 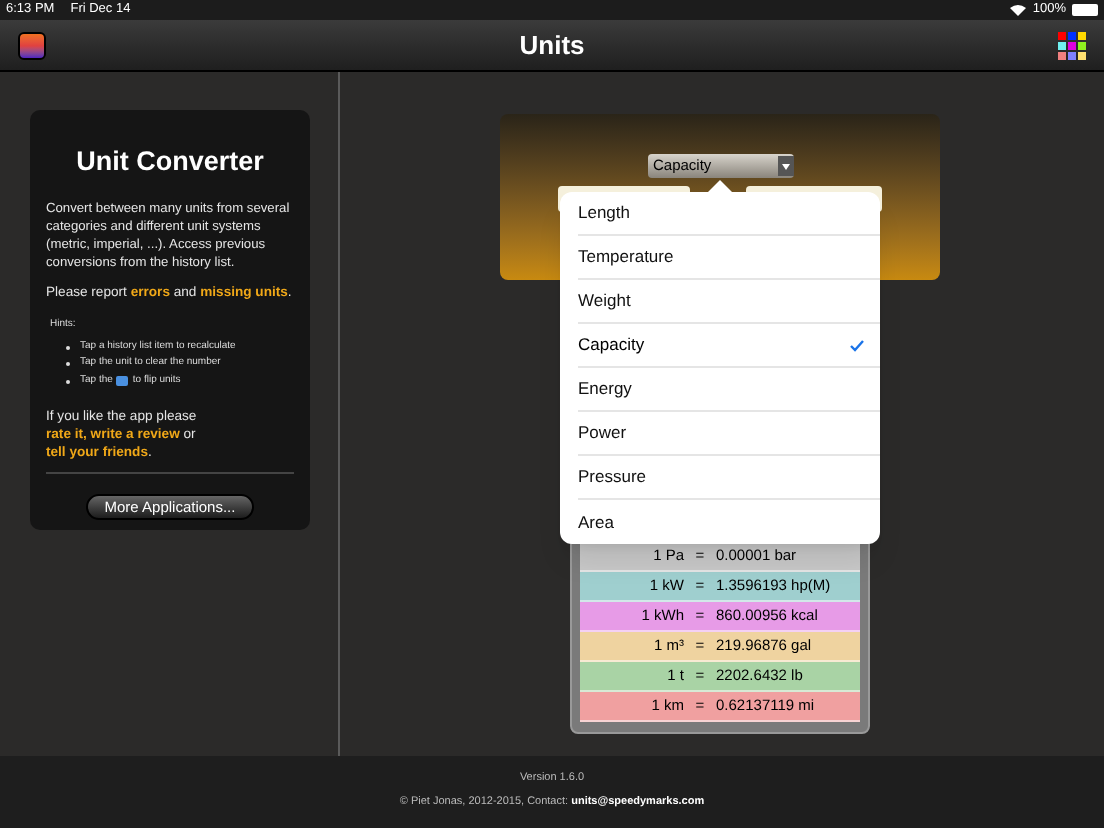 What do you see at coordinates (170, 162) in the screenshot?
I see `card-title: Unit Converter` at bounding box center [170, 162].